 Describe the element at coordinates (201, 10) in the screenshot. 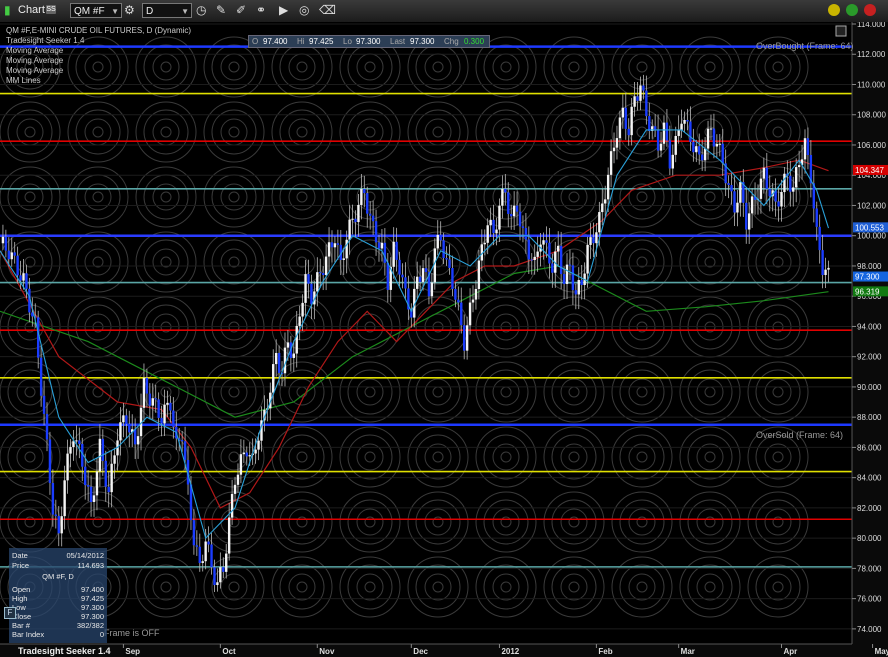

I see `clock-icon: ◷` at that location.